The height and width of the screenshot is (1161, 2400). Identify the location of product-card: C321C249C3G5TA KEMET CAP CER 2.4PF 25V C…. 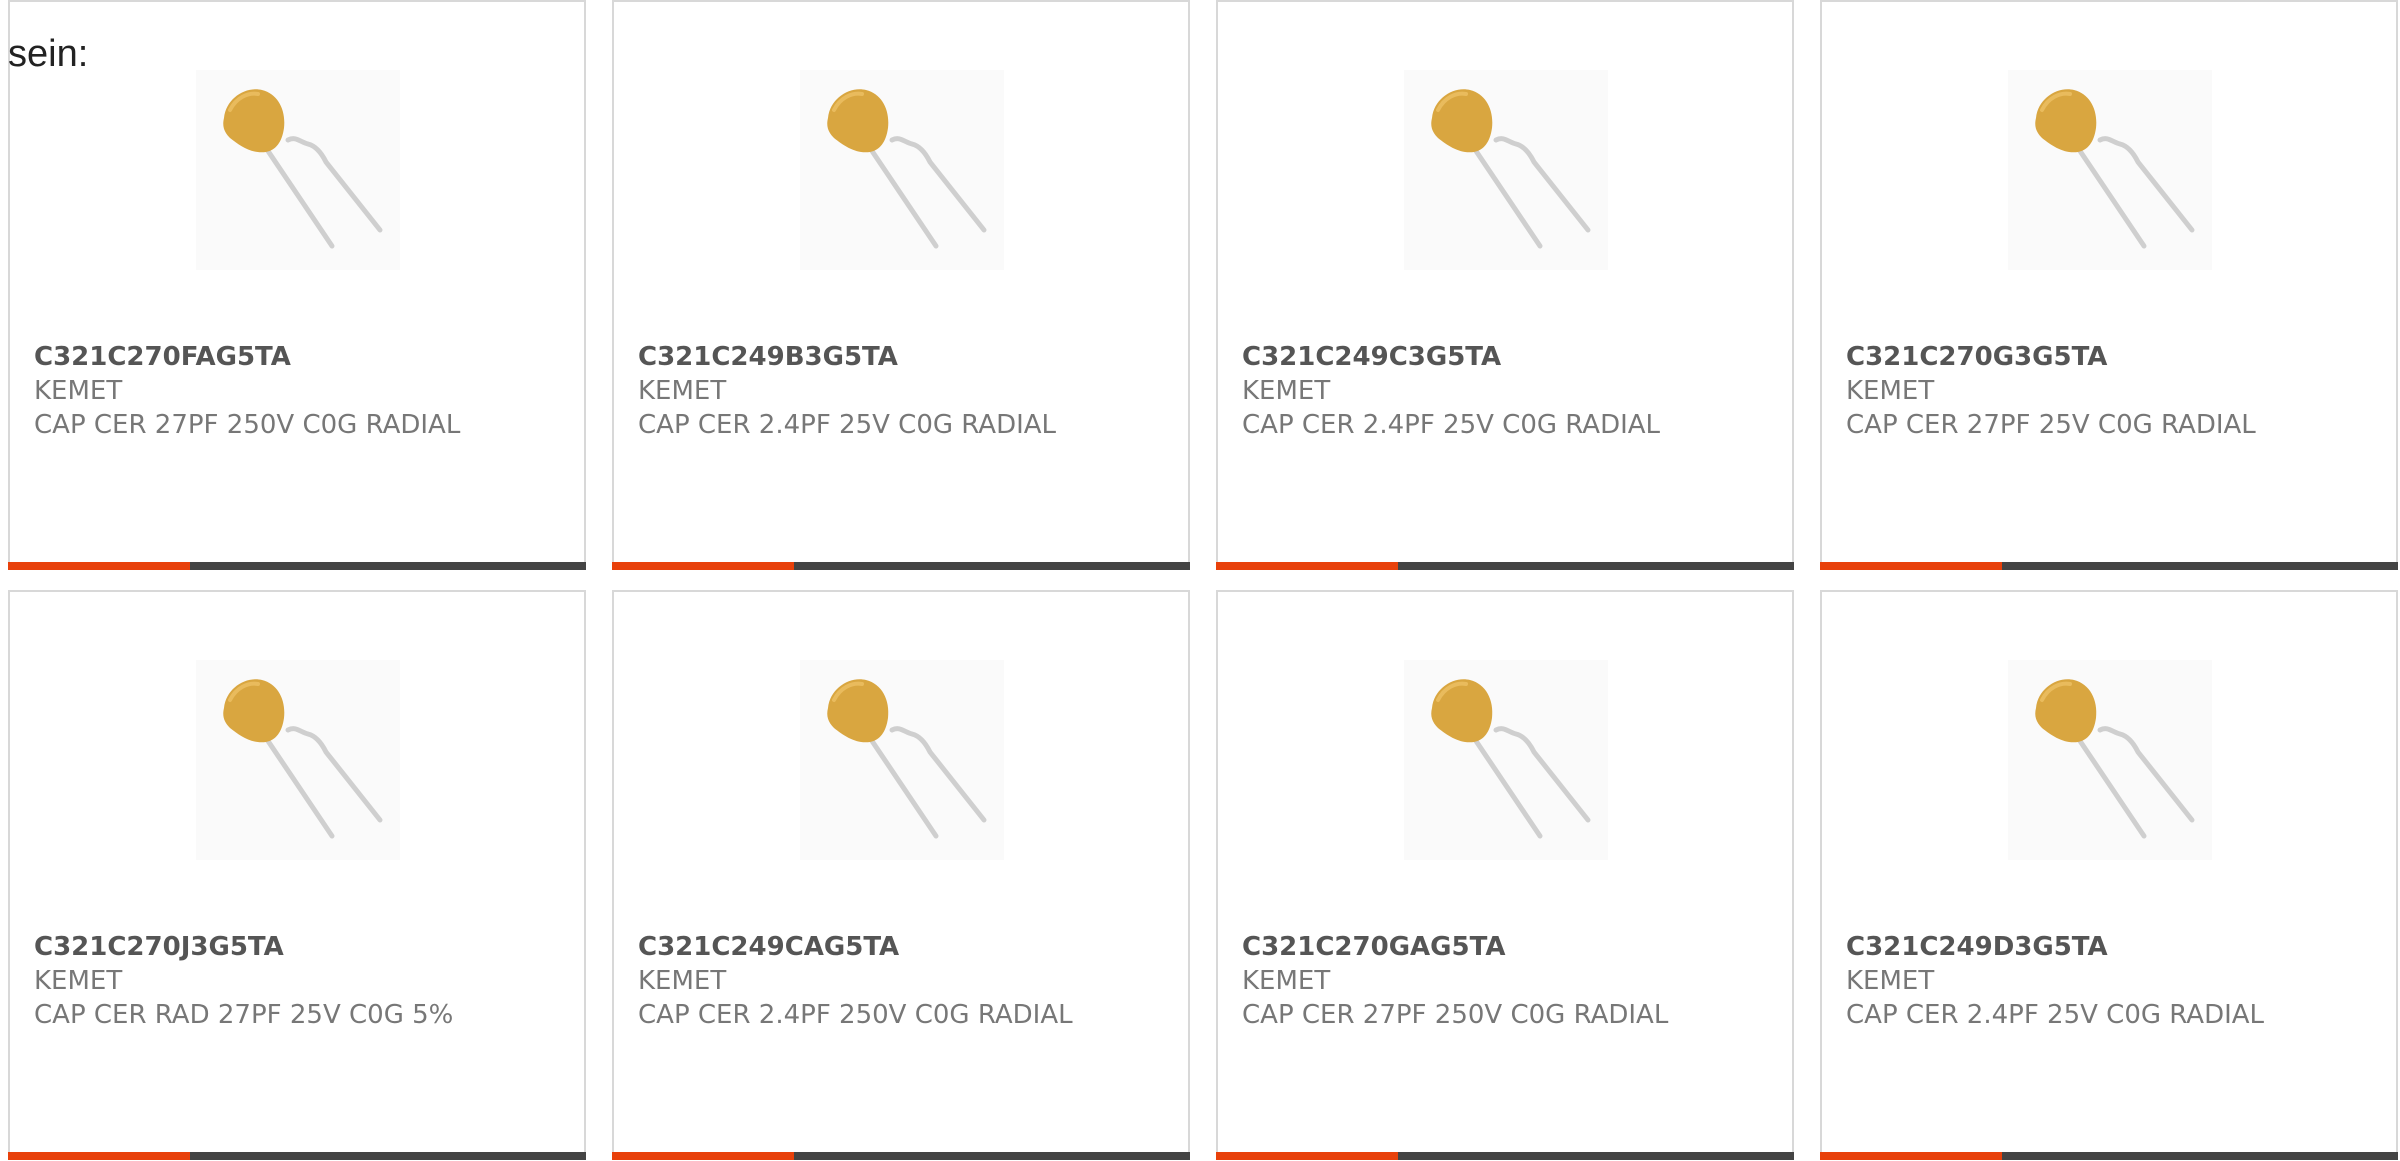
(1505, 285).